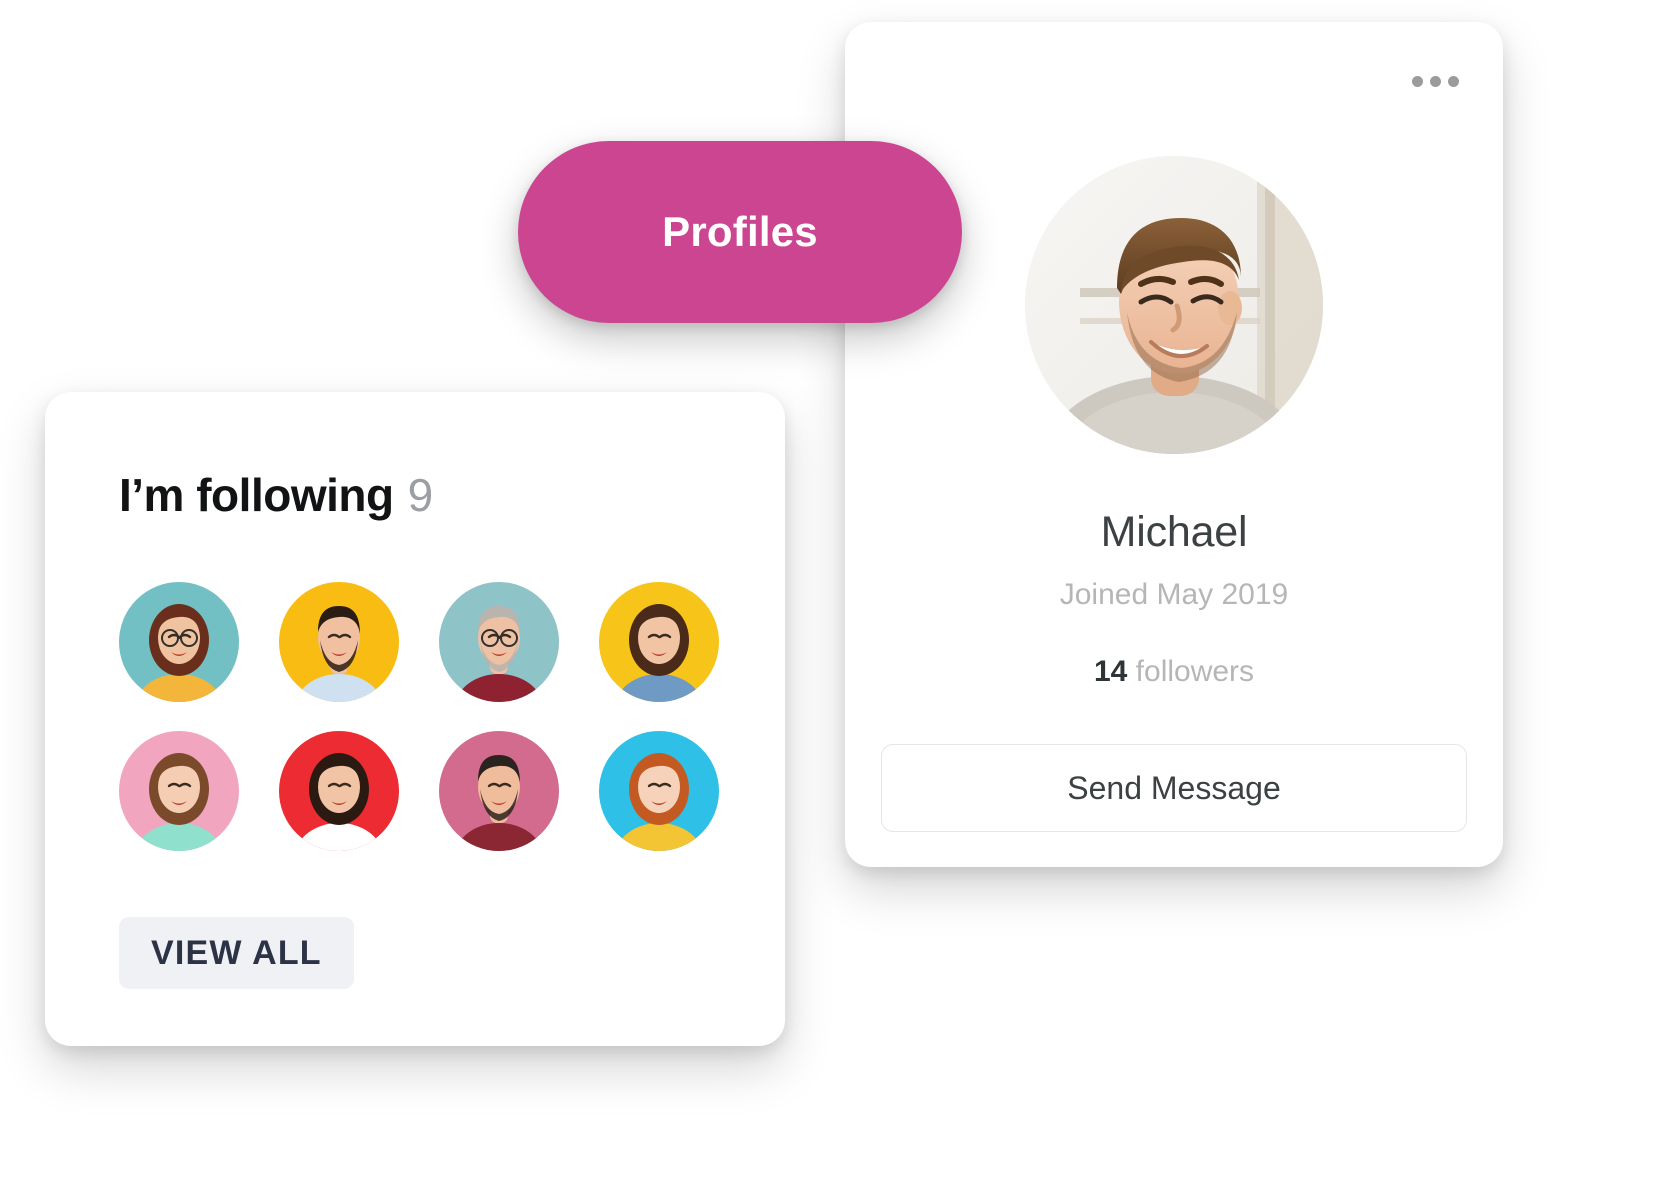  What do you see at coordinates (1174, 594) in the screenshot?
I see `joined-date: Joined May 2019` at bounding box center [1174, 594].